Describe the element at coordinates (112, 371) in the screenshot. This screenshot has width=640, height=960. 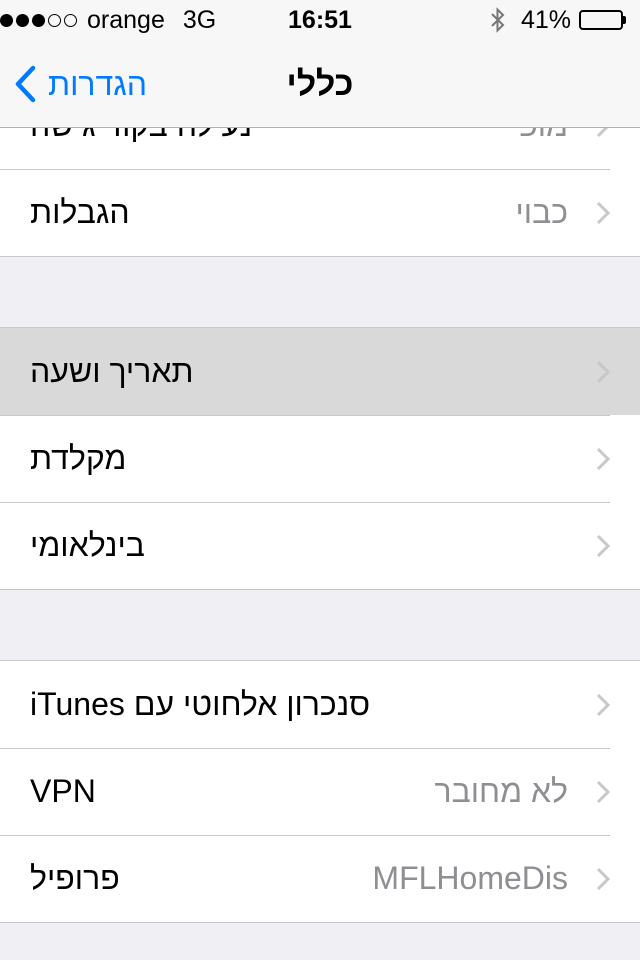
I see `row-label: תאריך ושעה` at that location.